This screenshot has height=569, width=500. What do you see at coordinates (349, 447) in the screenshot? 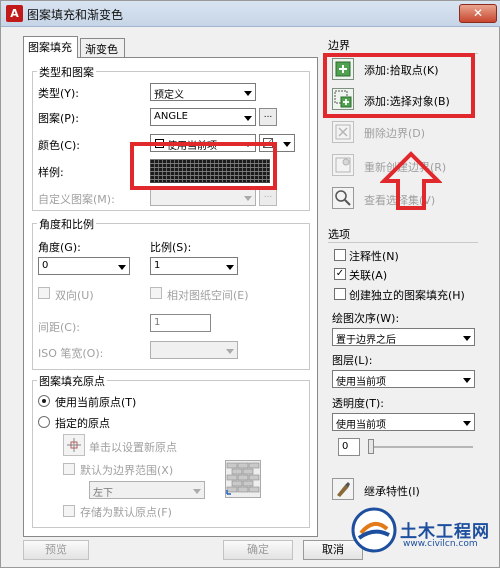
I see `transparency-amount-input: 0` at bounding box center [349, 447].